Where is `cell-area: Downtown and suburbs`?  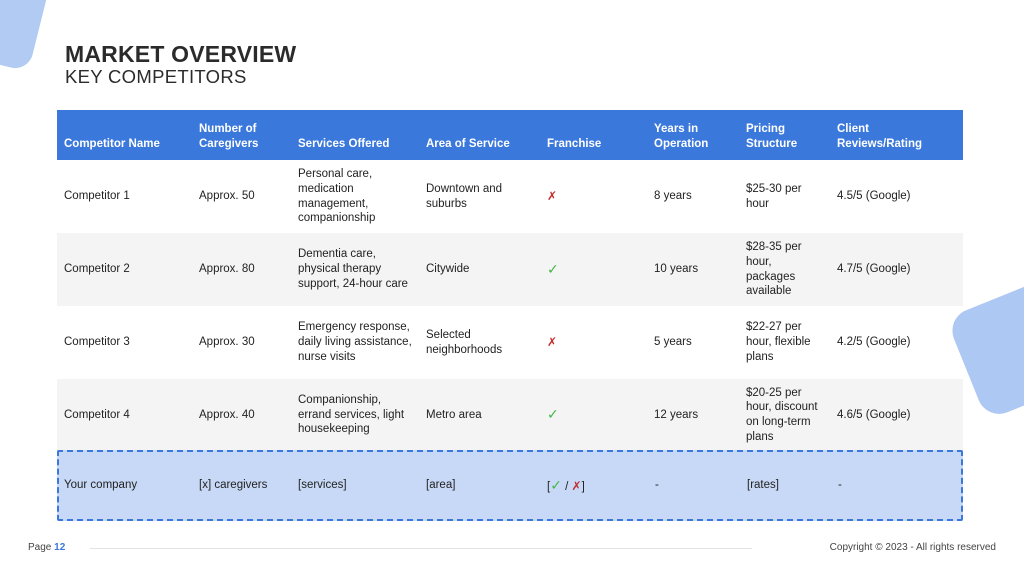 cell-area: Downtown and suburbs is located at coordinates (464, 196).